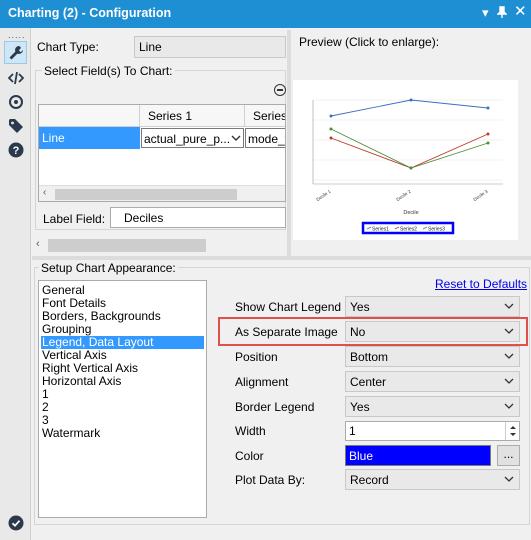 The image size is (531, 540). I want to click on separate-image-label: As Separate Image, so click(286, 332).